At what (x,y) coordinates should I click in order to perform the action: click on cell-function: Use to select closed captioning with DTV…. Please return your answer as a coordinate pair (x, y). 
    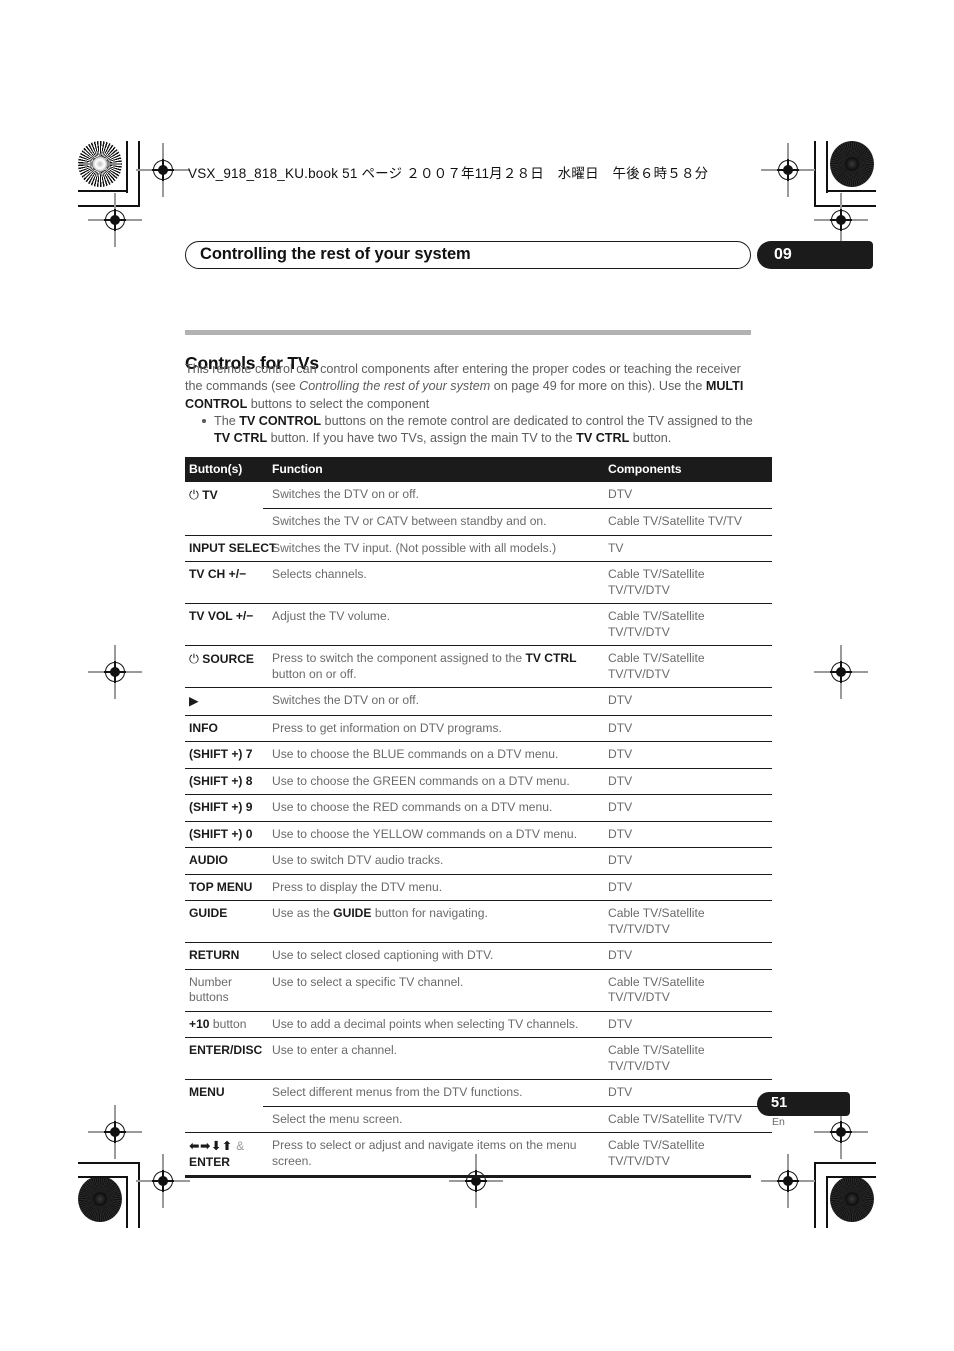
    Looking at the image, I should click on (431, 955).